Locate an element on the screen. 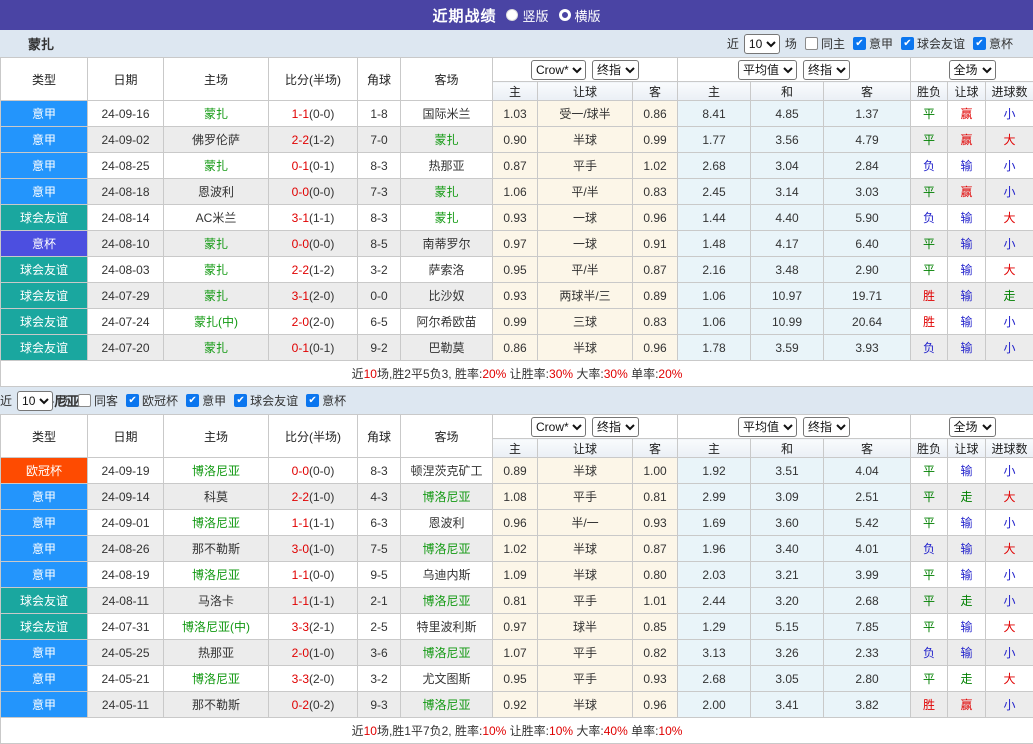 This screenshot has height=744, width=1033. handicap: 三球 is located at coordinates (585, 322).